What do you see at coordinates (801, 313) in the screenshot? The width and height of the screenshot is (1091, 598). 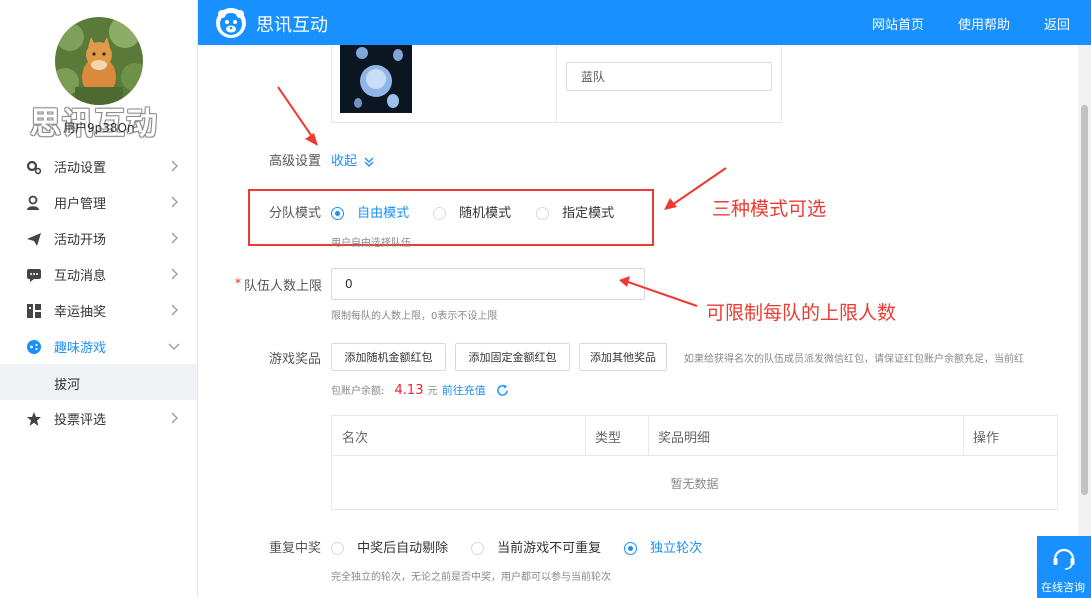 I see `annotation-limit: 可限制每队的上限人数` at bounding box center [801, 313].